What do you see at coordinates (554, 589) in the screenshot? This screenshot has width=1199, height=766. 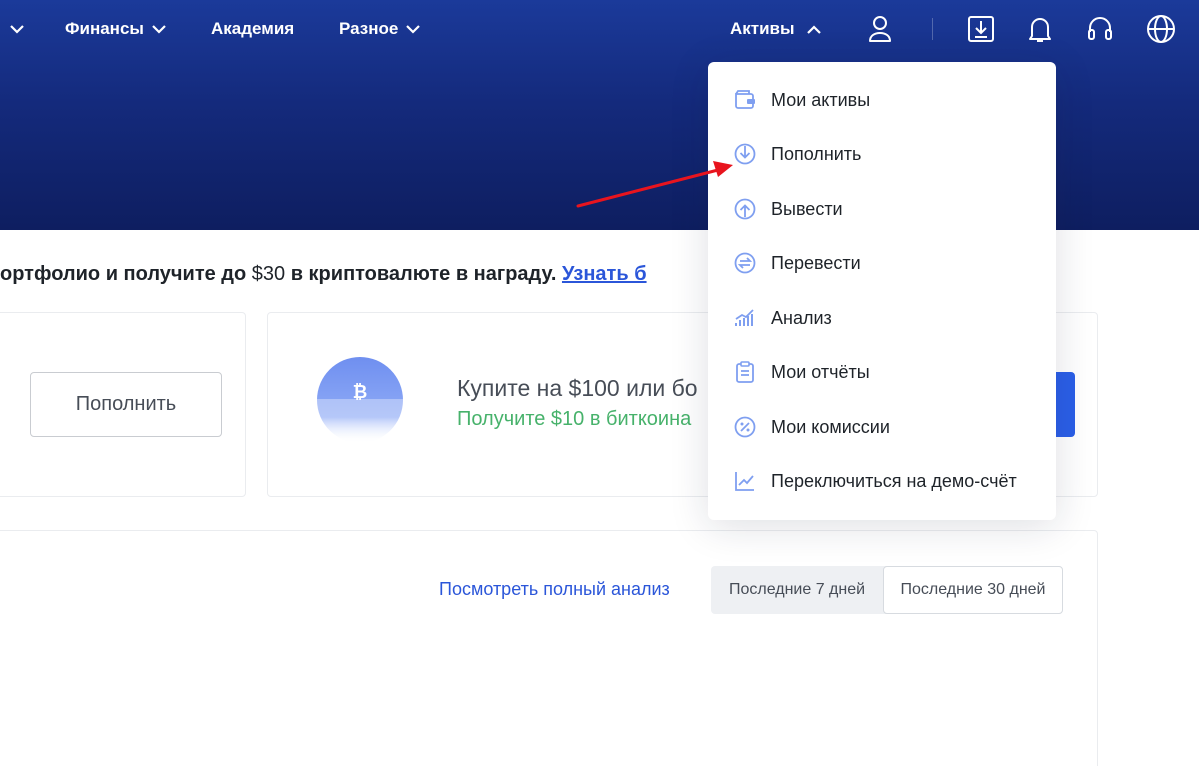 I see `full-analysis-link: Посмотреть полный анализ` at bounding box center [554, 589].